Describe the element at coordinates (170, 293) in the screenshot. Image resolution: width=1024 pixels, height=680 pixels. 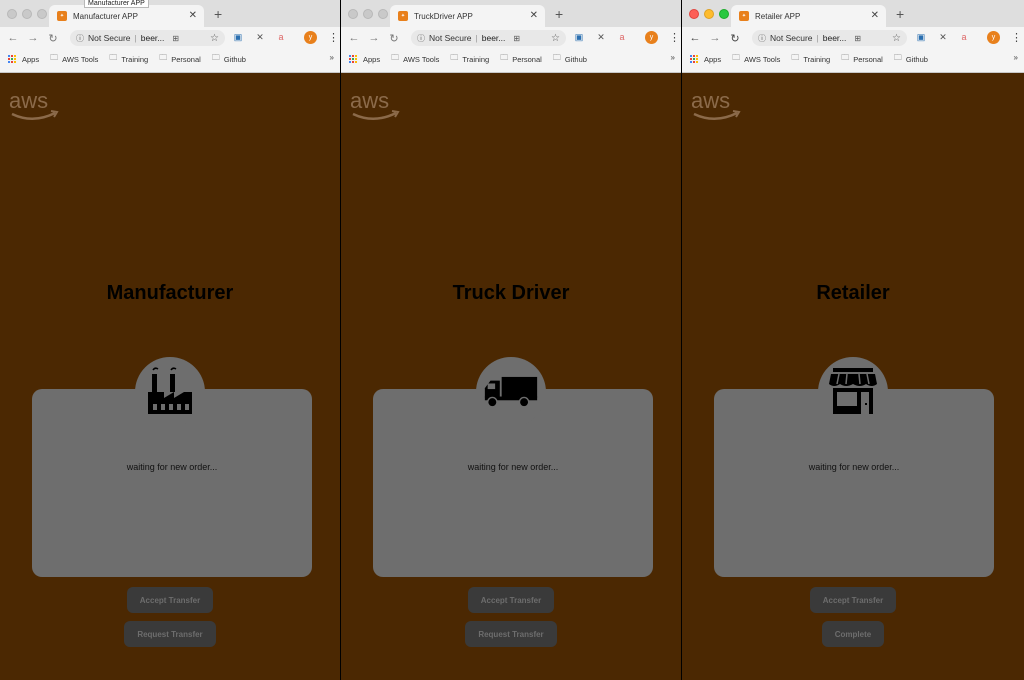
I see `role-title: Manufacturer` at that location.